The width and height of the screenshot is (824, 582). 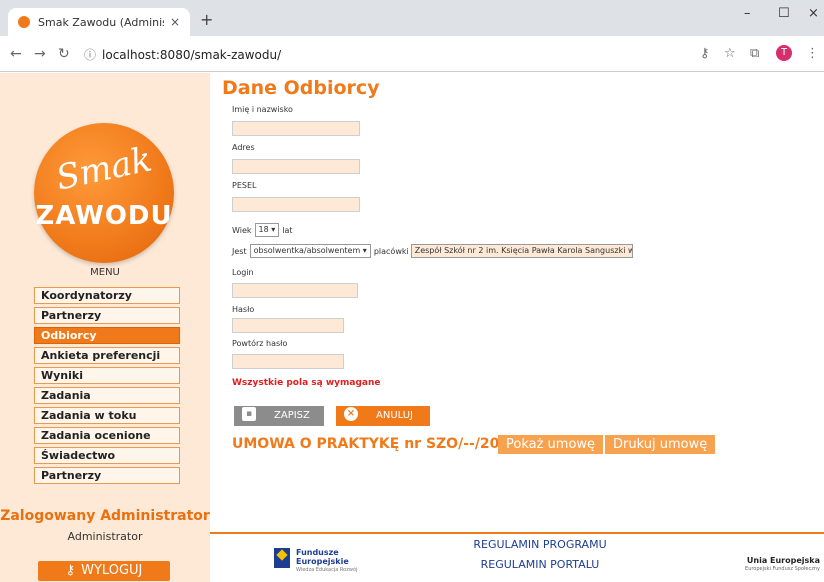 What do you see at coordinates (175, 22) in the screenshot?
I see `tab-close-icon: ×` at bounding box center [175, 22].